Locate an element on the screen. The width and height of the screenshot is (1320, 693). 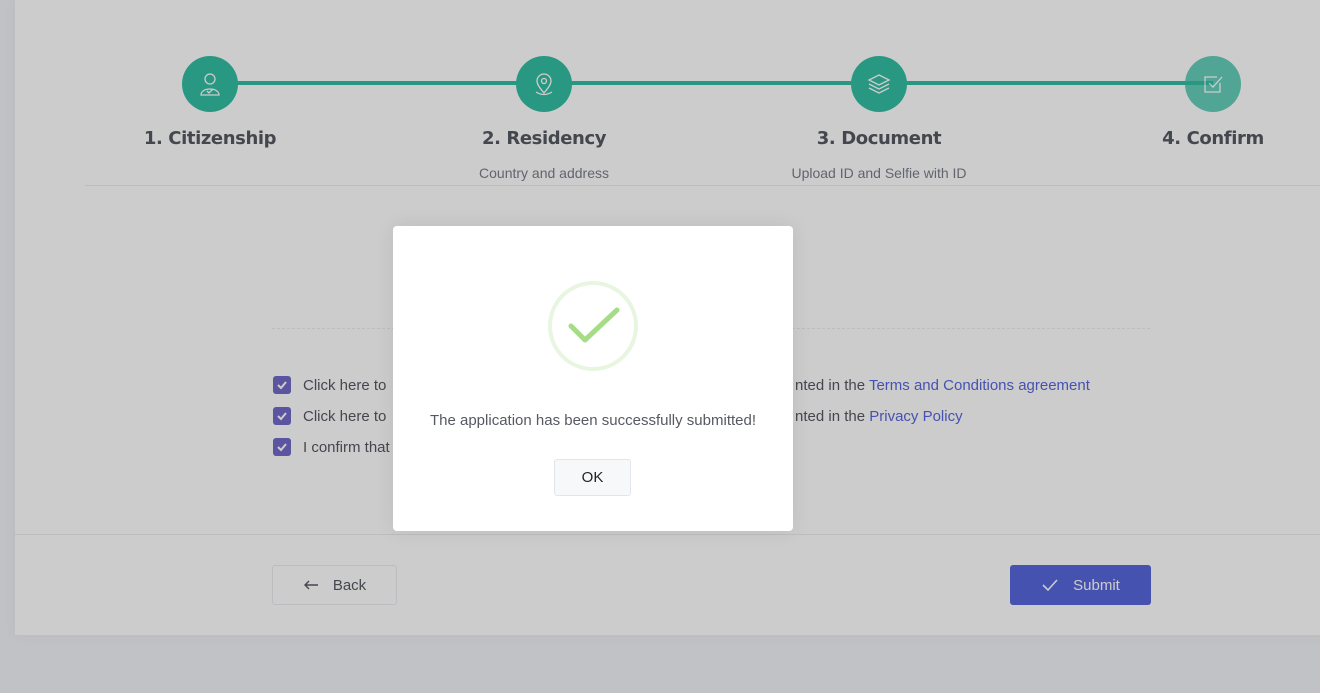
success-check-icon is located at coordinates (594, 326).